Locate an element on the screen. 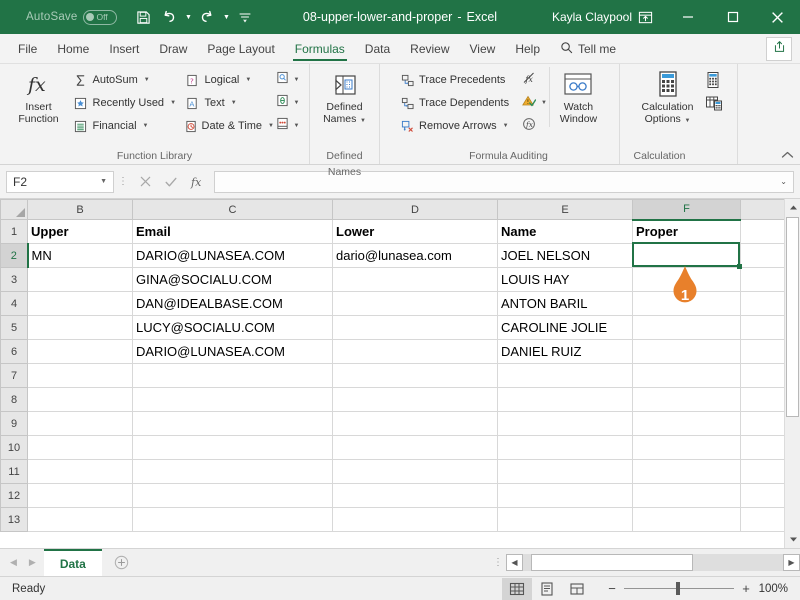 The width and height of the screenshot is (800, 600). row-header-2: 2 is located at coordinates (14, 255).